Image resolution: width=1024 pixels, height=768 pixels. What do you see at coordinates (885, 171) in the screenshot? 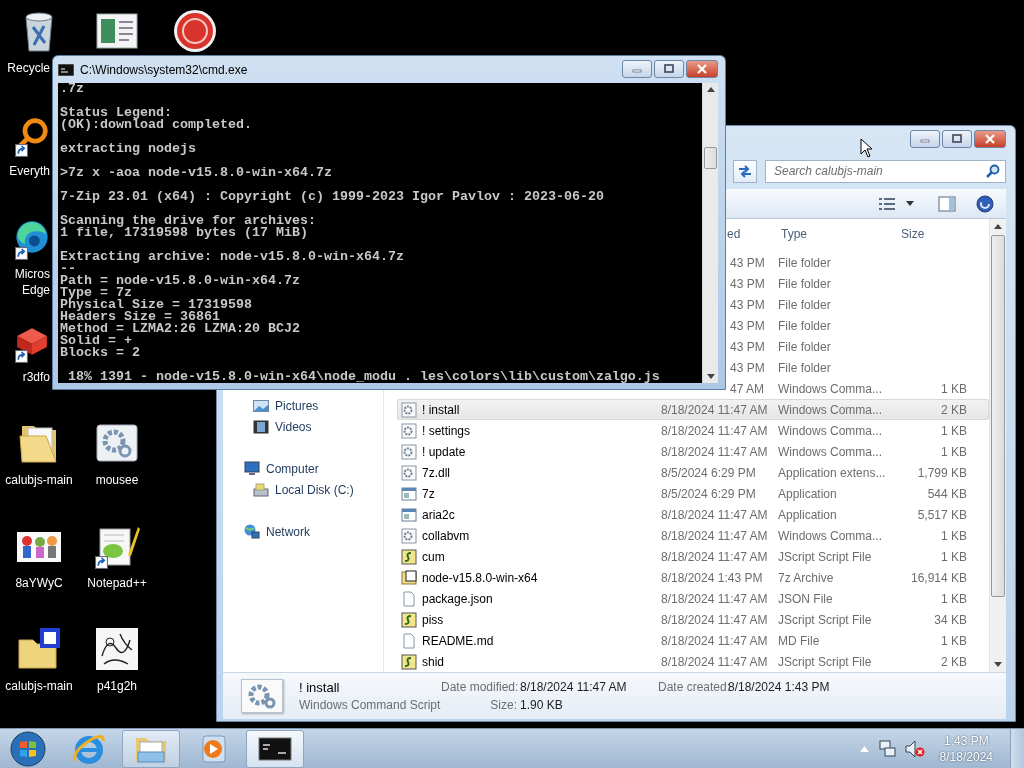
I see `search-field: Search calubjs-main` at bounding box center [885, 171].